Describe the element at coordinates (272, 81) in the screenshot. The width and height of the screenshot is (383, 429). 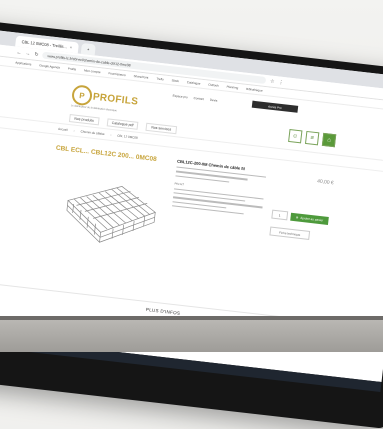
I see `star-icon: ☆` at that location.